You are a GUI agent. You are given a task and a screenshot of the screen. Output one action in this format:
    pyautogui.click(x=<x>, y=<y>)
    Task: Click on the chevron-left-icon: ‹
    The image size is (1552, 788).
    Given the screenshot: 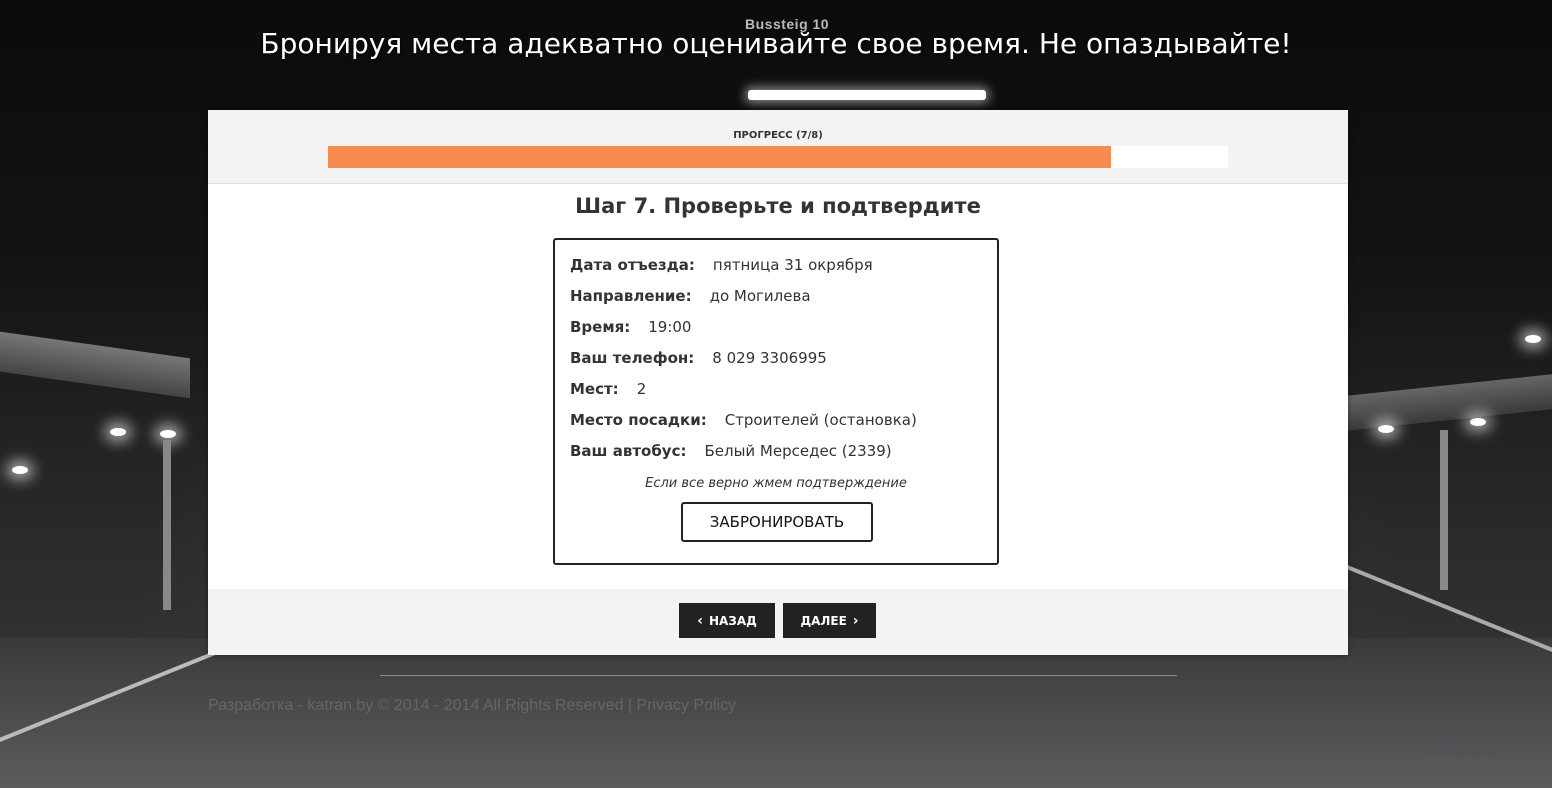 What is the action you would take?
    pyautogui.click(x=700, y=620)
    